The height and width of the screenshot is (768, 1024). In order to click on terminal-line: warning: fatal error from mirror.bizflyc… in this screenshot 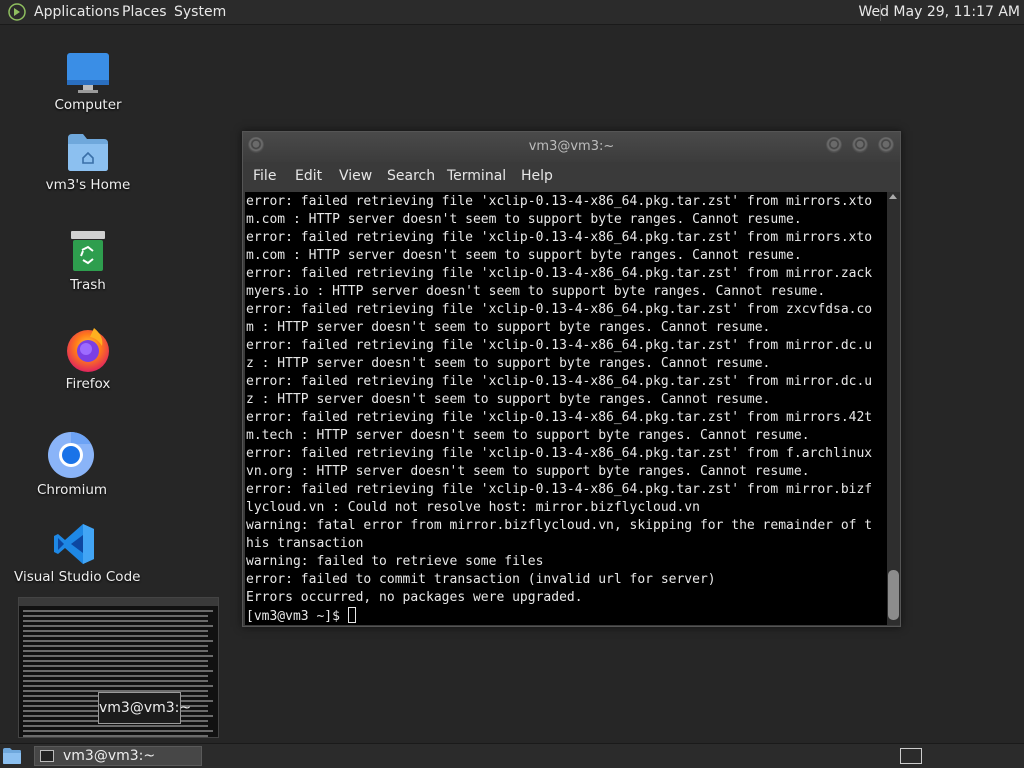, I will do `click(559, 525)`.